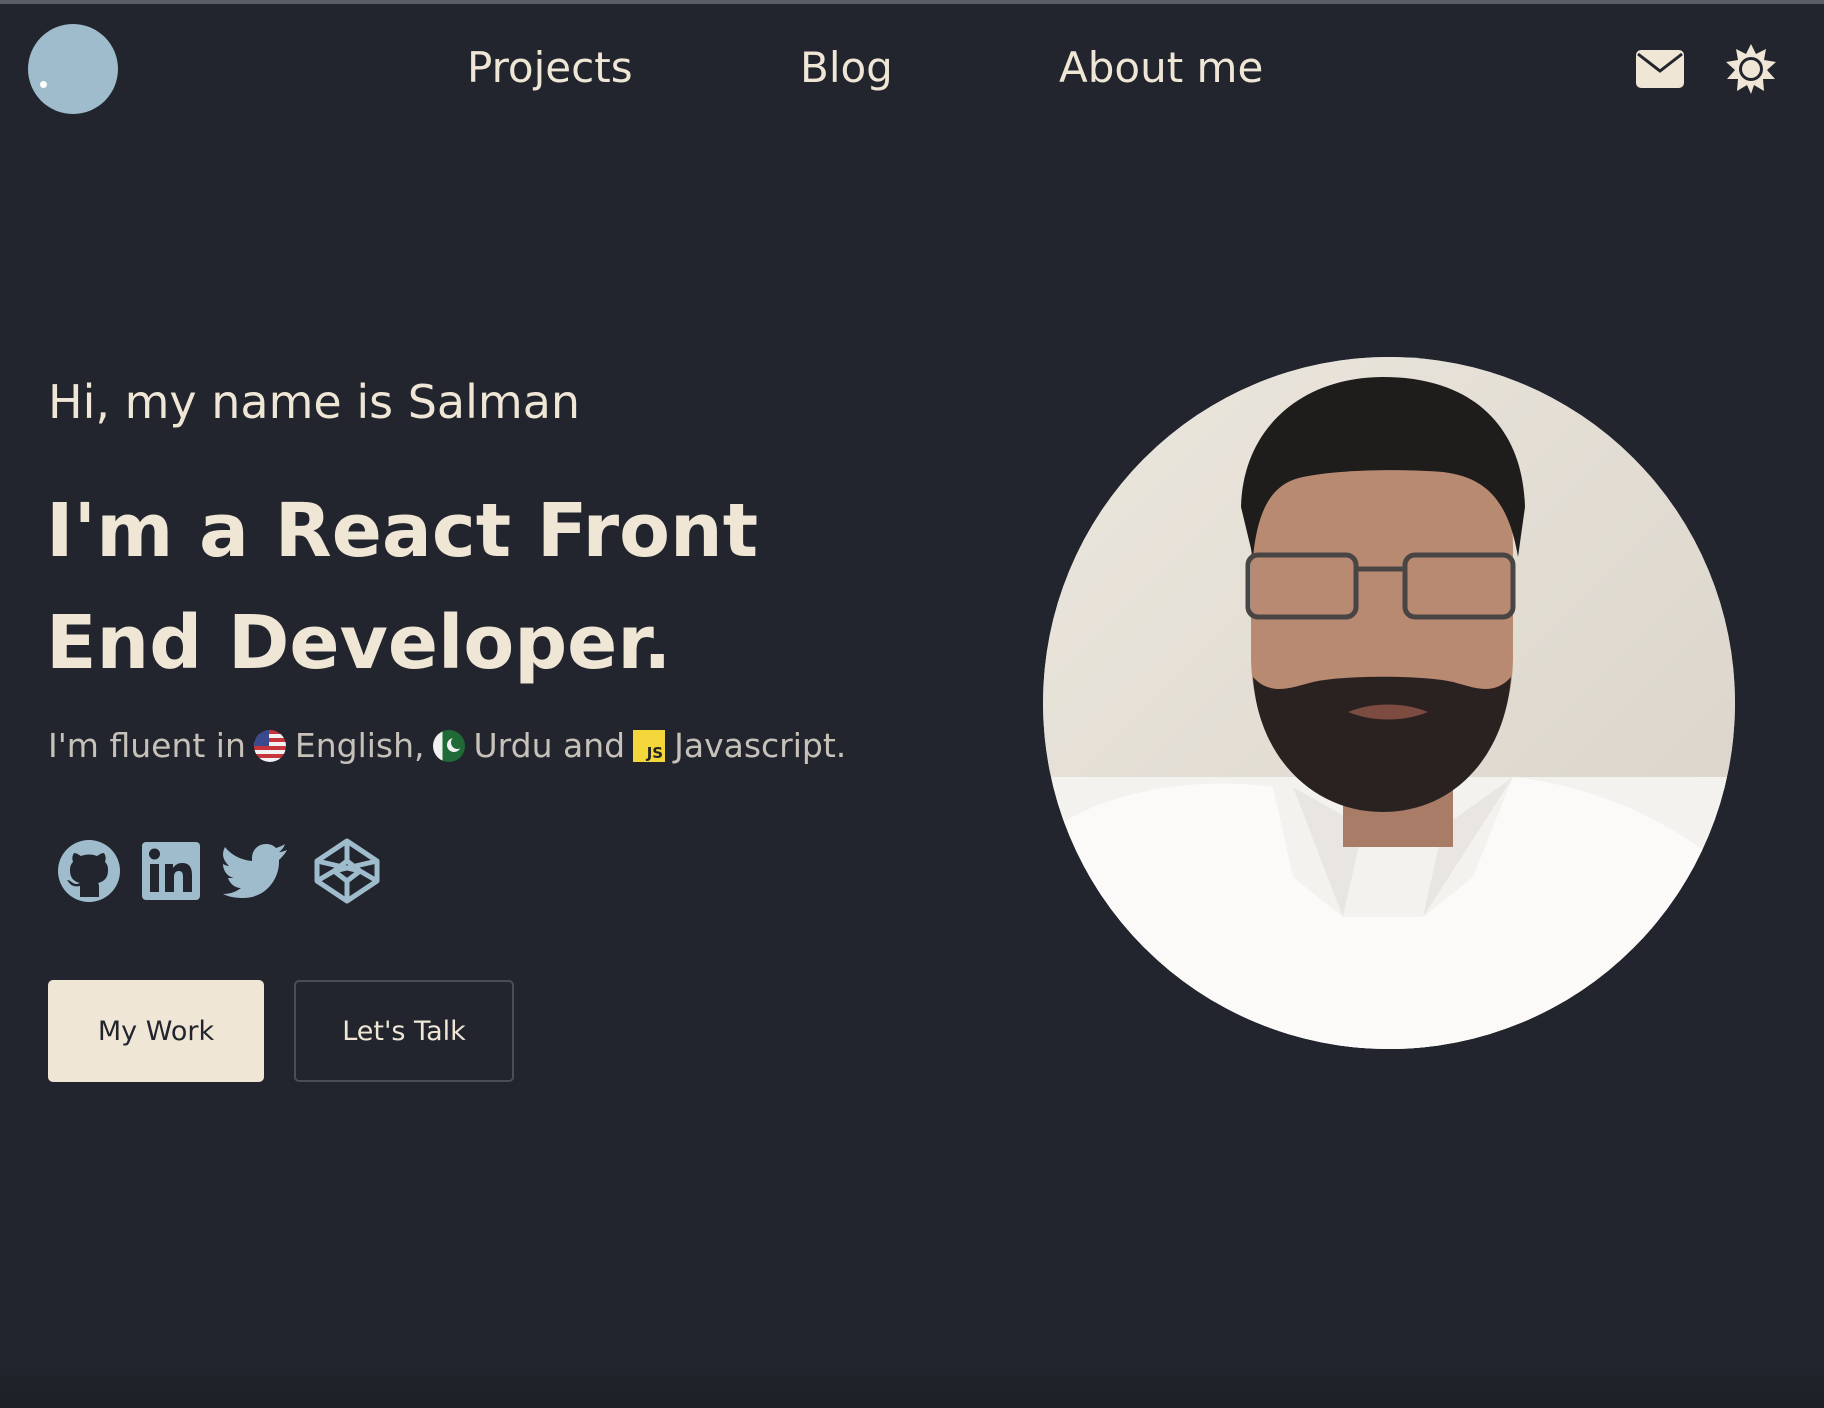 Image resolution: width=1824 pixels, height=1408 pixels. What do you see at coordinates (550, 68) in the screenshot?
I see `nav-projects: Projects` at bounding box center [550, 68].